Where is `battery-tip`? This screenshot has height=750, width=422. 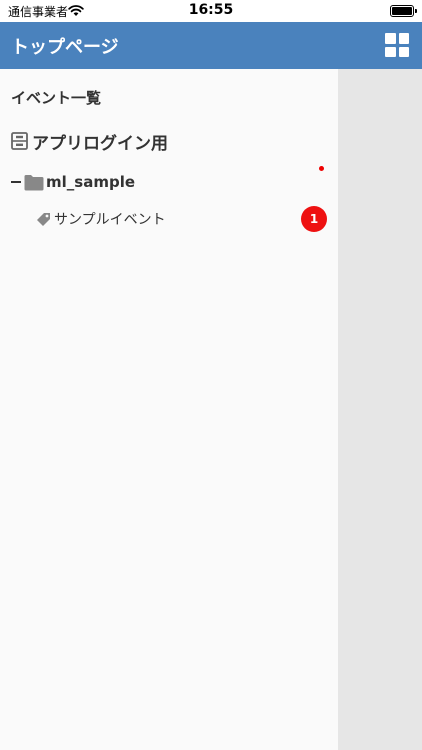
battery-tip is located at coordinates (416, 11).